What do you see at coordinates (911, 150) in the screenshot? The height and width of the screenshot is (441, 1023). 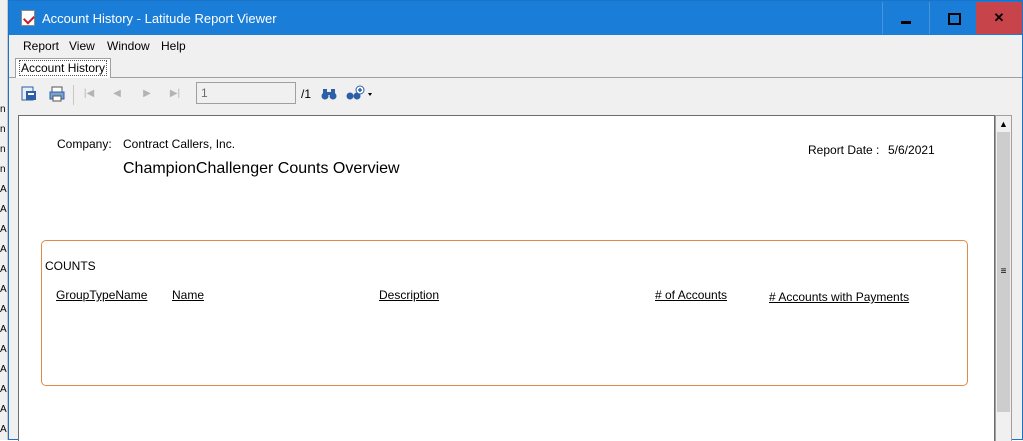 I see `report-date-value: 5/6/2021` at bounding box center [911, 150].